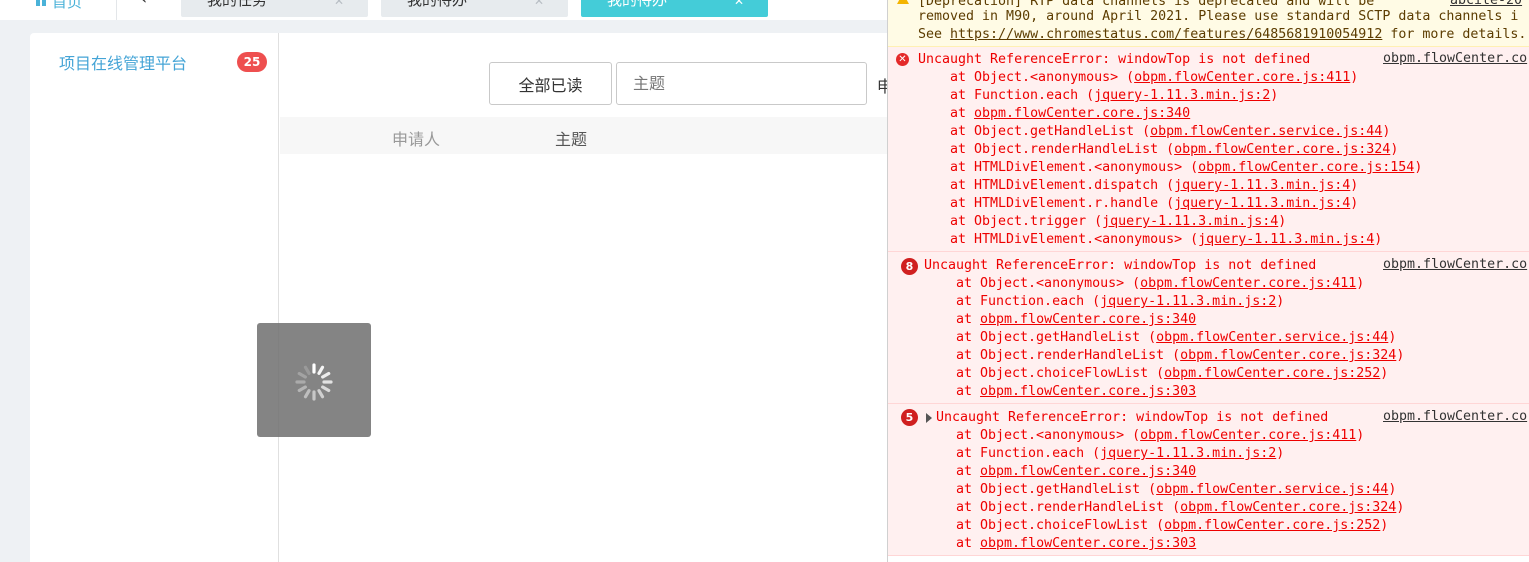 The width and height of the screenshot is (1529, 562). What do you see at coordinates (550, 83) in the screenshot?
I see `mark-all-read-button: 全部已读` at bounding box center [550, 83].